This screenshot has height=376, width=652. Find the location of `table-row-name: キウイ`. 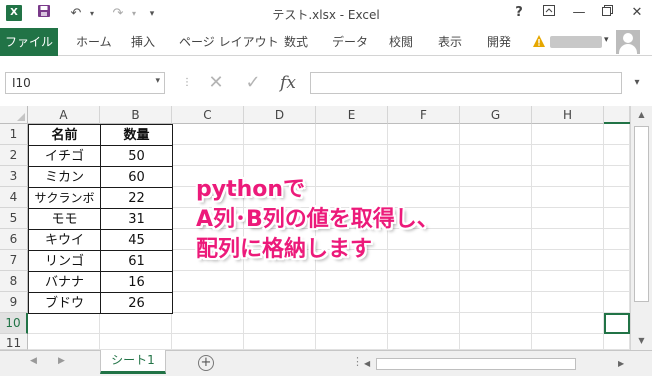

table-row-name: キウイ is located at coordinates (64, 240).